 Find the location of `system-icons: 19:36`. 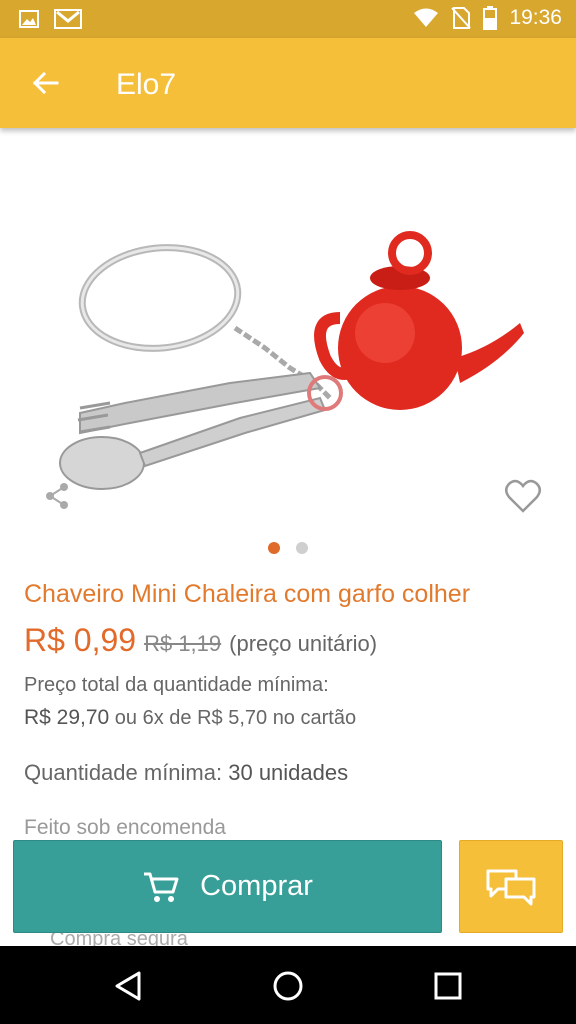

system-icons: 19:36 is located at coordinates (487, 18).